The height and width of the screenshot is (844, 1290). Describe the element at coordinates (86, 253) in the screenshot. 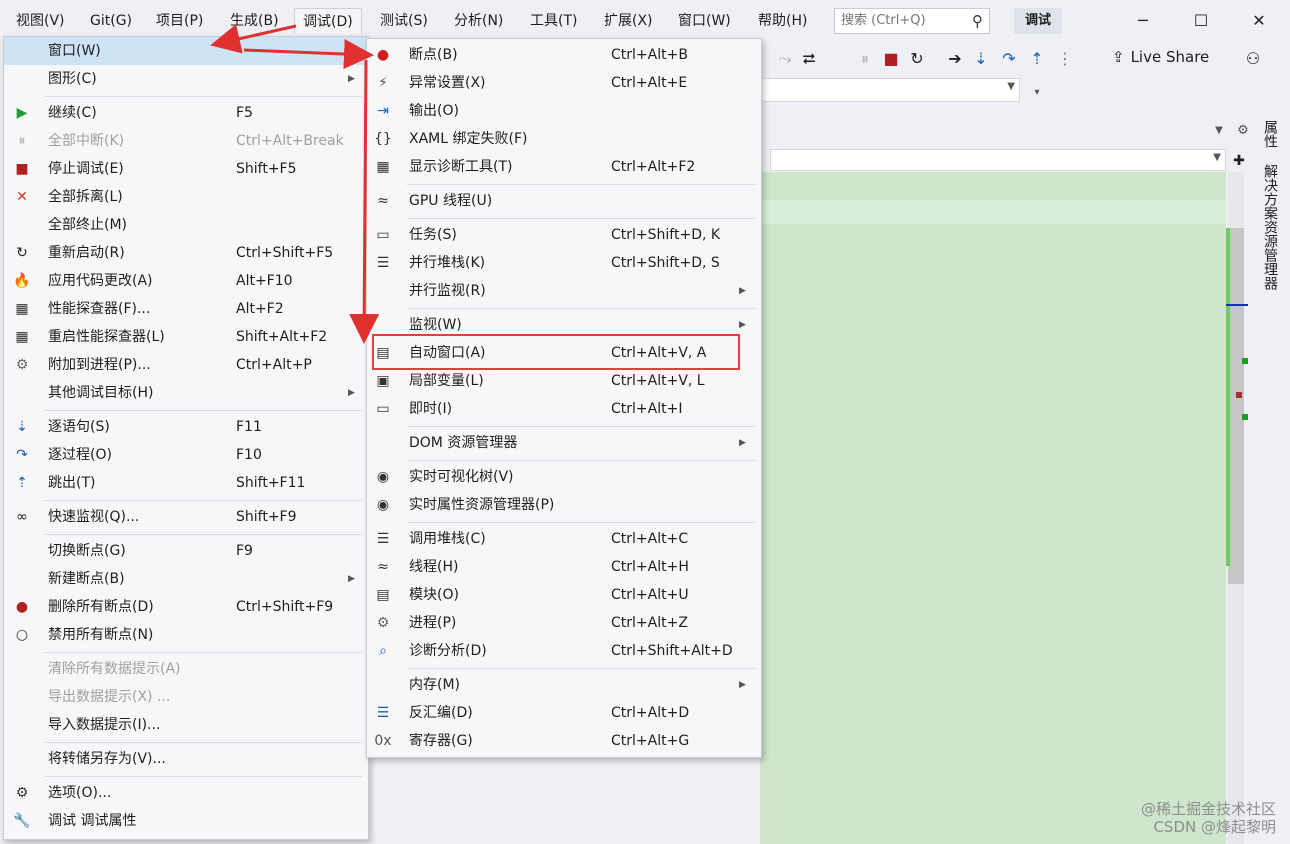

I see `menu-item-label: 重新启动(R)` at that location.